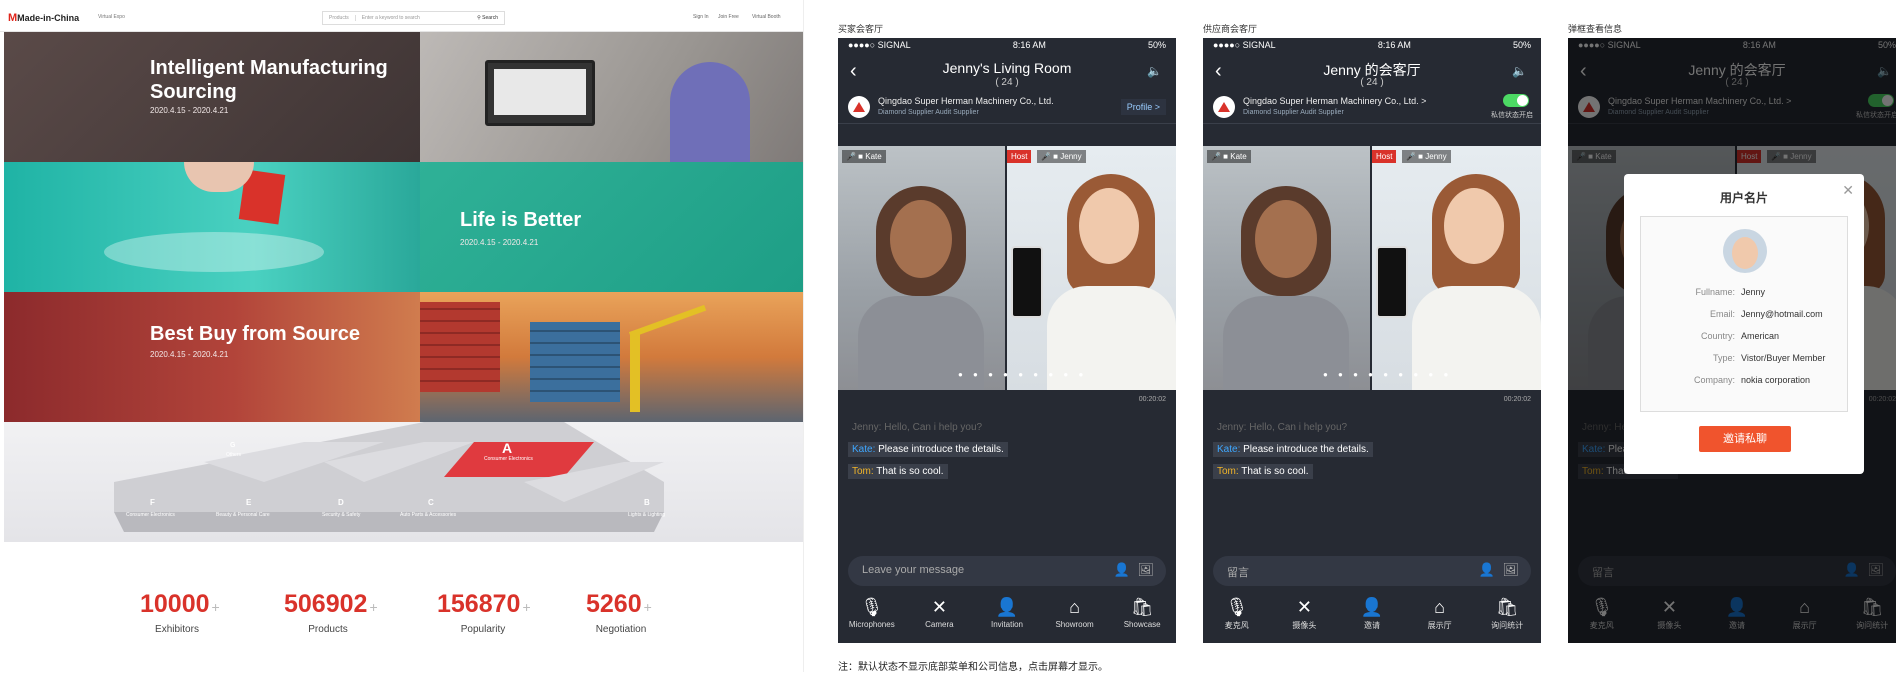  I want to click on search-category-select: Products, so click(339, 18).